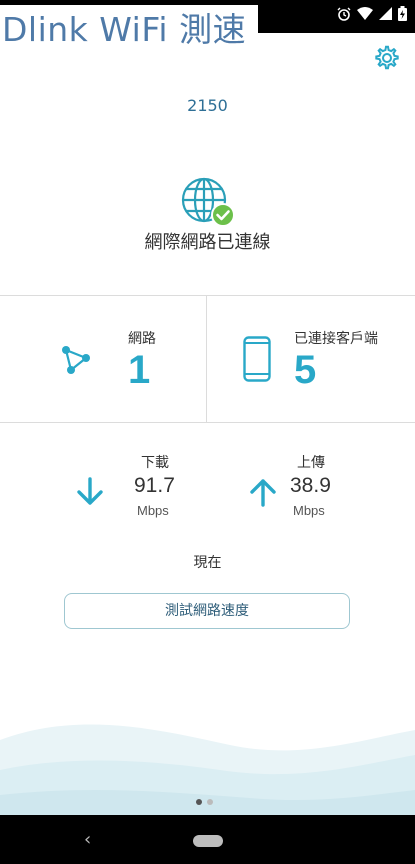 This screenshot has height=864, width=415. I want to click on status-icons, so click(372, 13).